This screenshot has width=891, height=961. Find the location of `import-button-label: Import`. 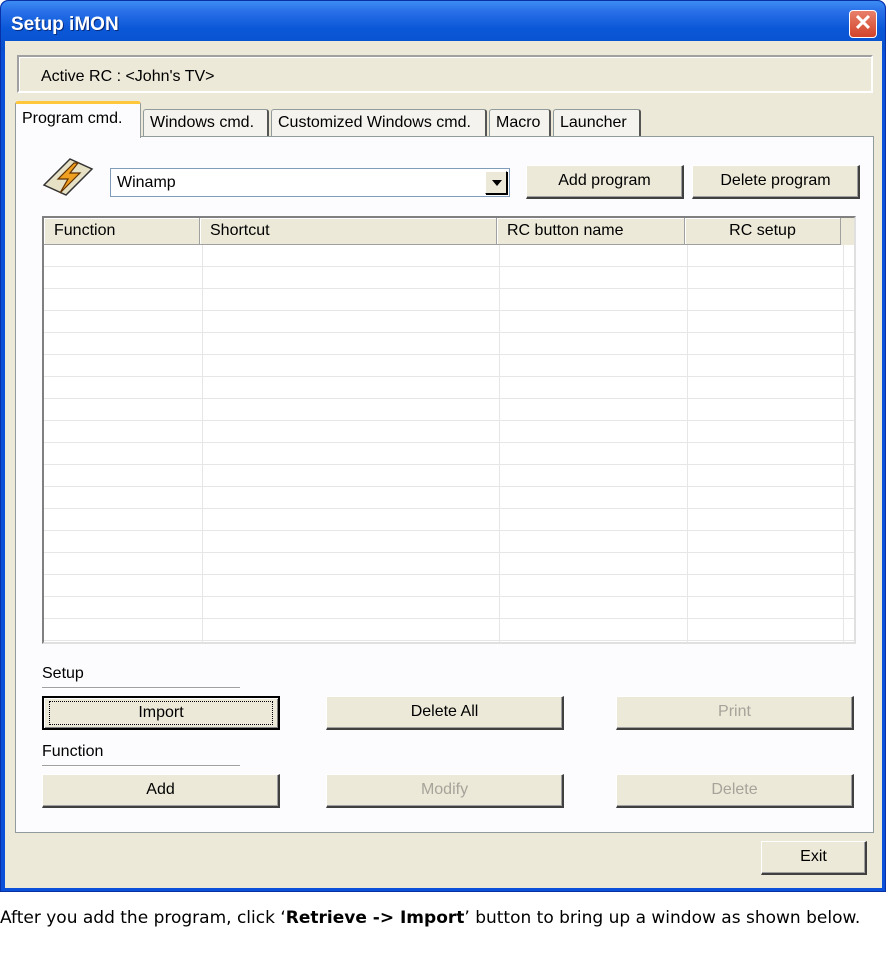

import-button-label: Import is located at coordinates (161, 713).